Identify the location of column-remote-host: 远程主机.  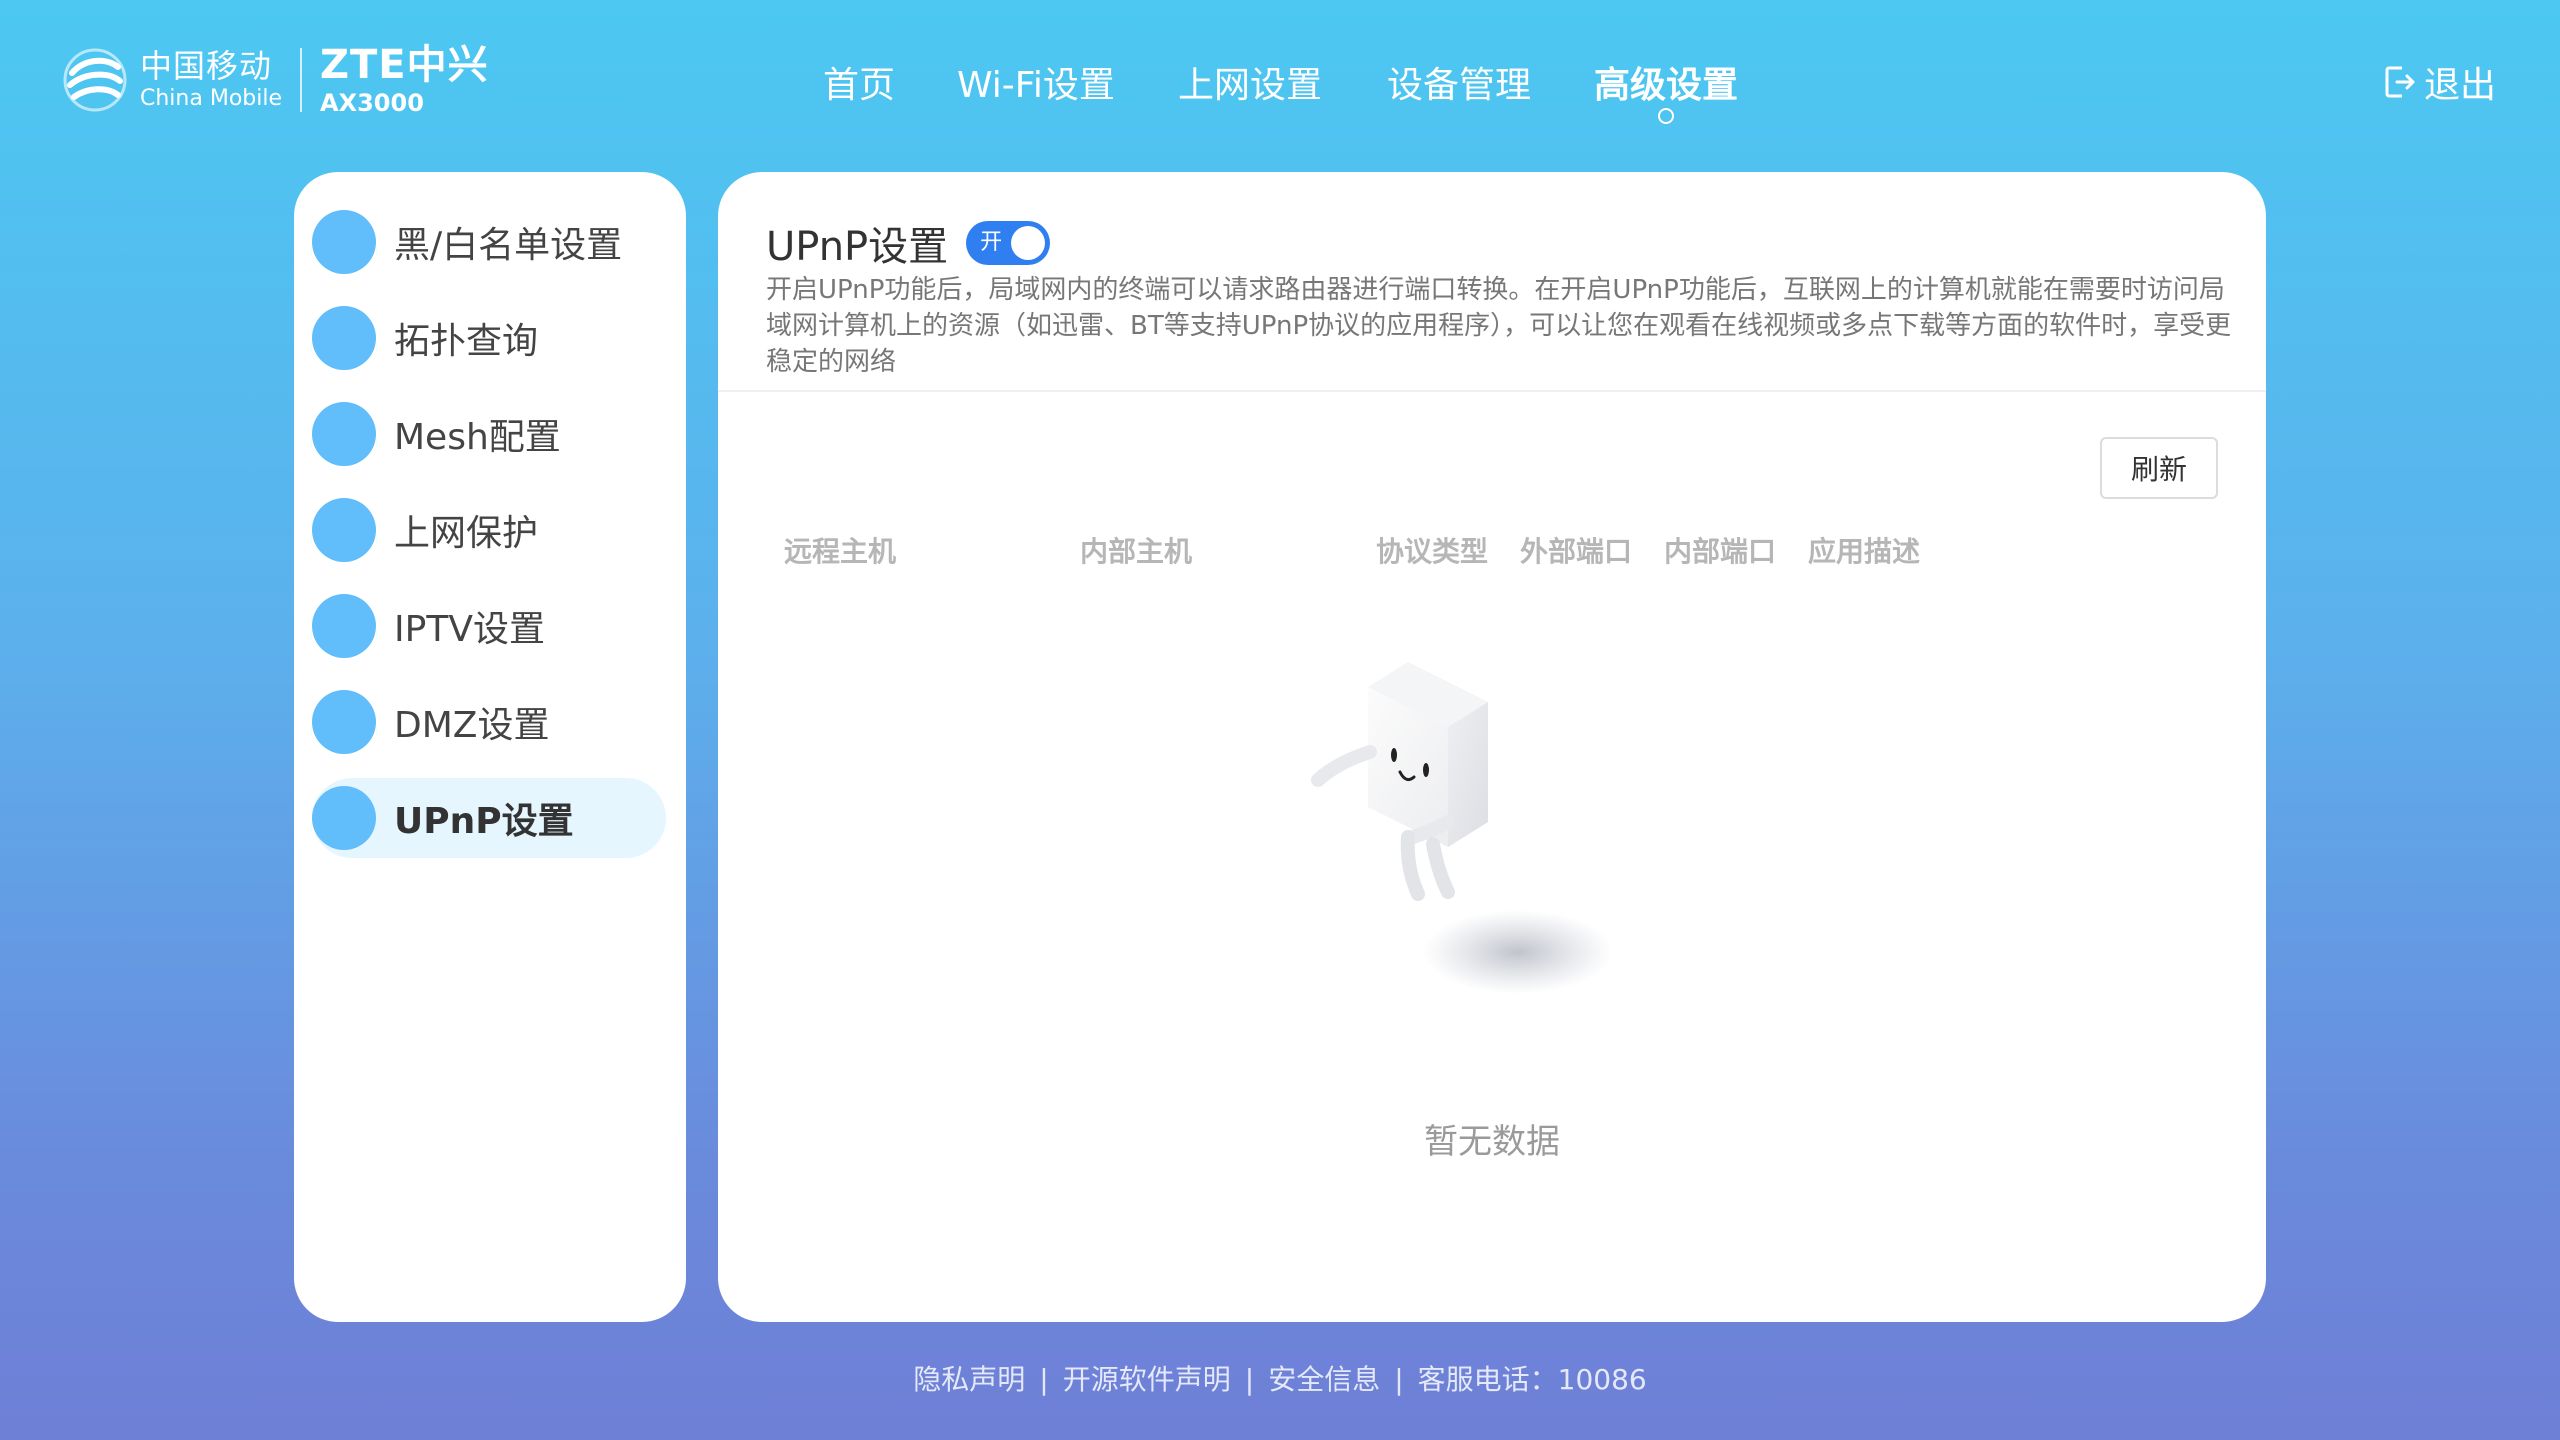
(840, 551).